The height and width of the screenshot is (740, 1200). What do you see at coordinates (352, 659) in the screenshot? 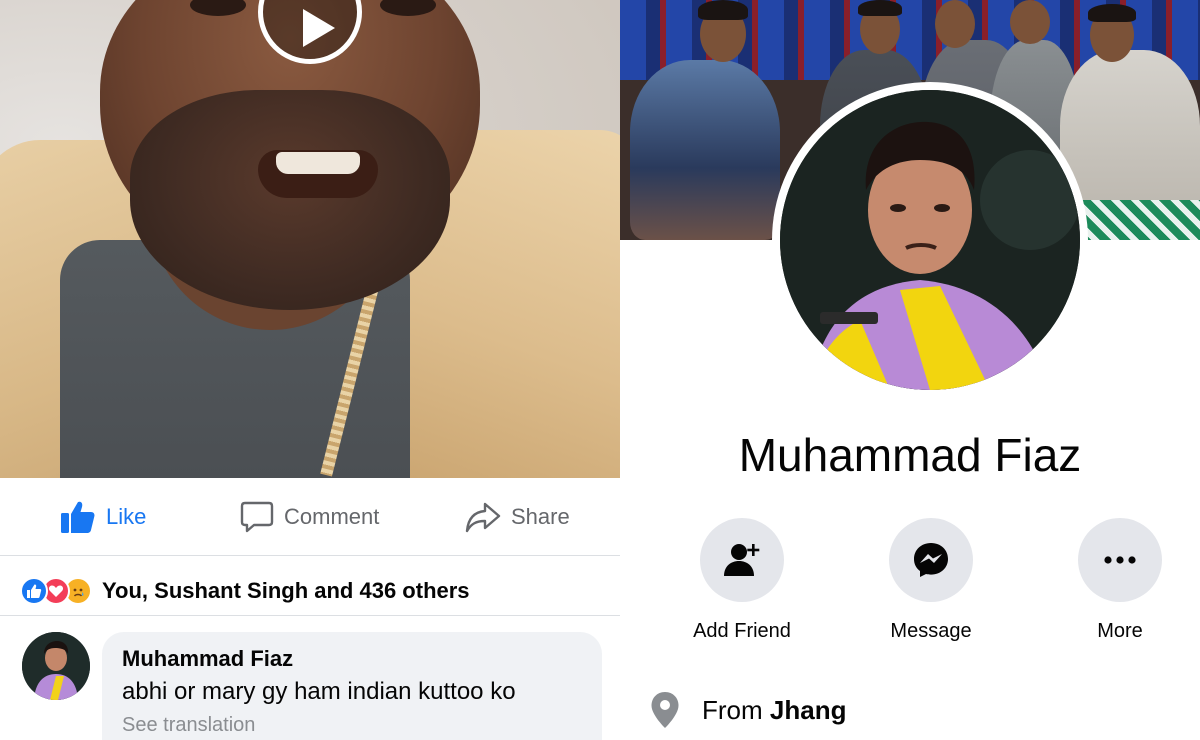
I see `comment-author-name: Muhammad Fiaz` at bounding box center [352, 659].